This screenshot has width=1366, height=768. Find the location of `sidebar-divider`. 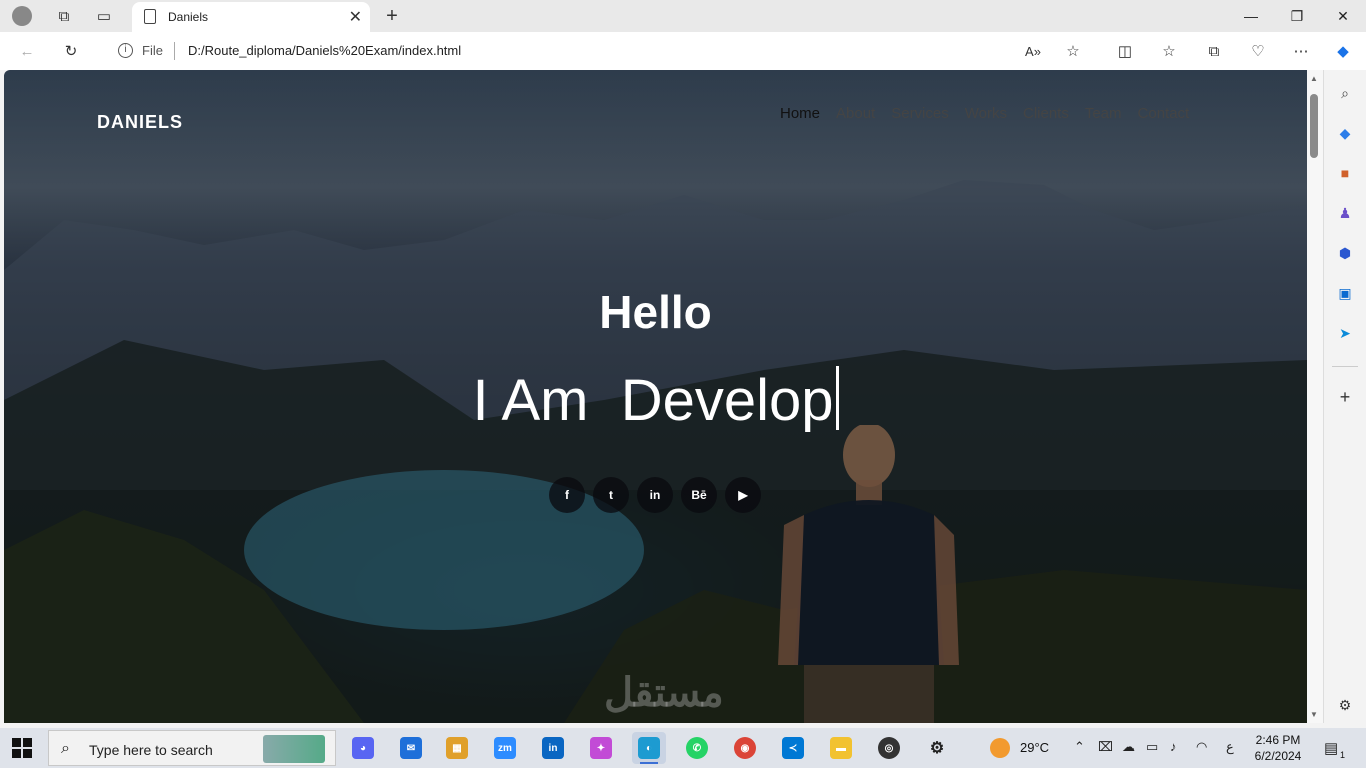

sidebar-divider is located at coordinates (1345, 366).